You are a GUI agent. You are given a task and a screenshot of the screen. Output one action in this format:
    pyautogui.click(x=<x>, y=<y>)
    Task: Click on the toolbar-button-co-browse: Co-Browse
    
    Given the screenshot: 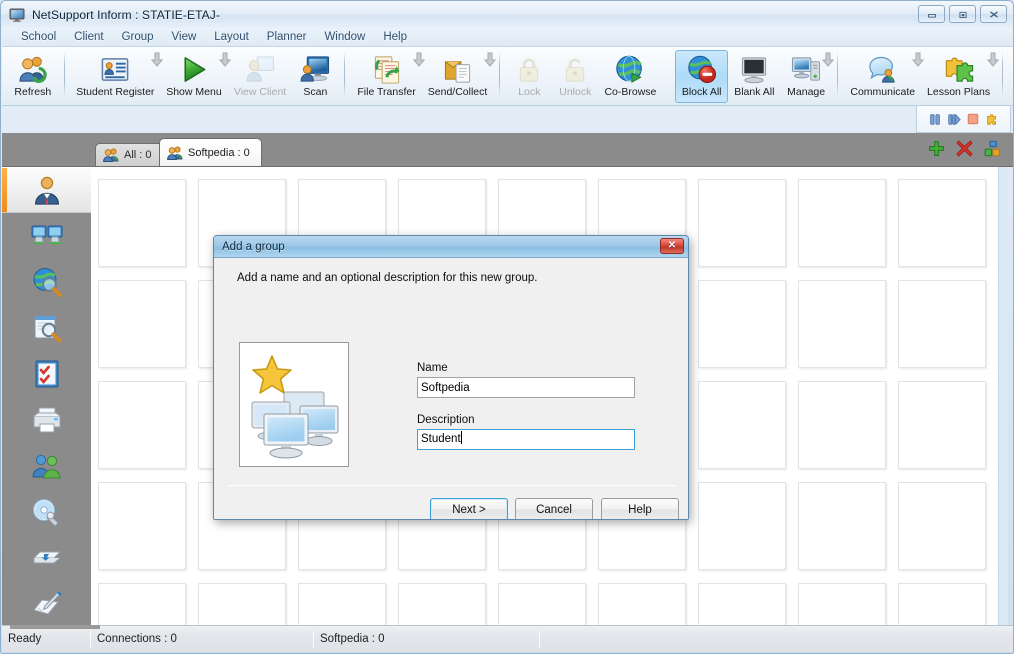 What is the action you would take?
    pyautogui.click(x=630, y=76)
    